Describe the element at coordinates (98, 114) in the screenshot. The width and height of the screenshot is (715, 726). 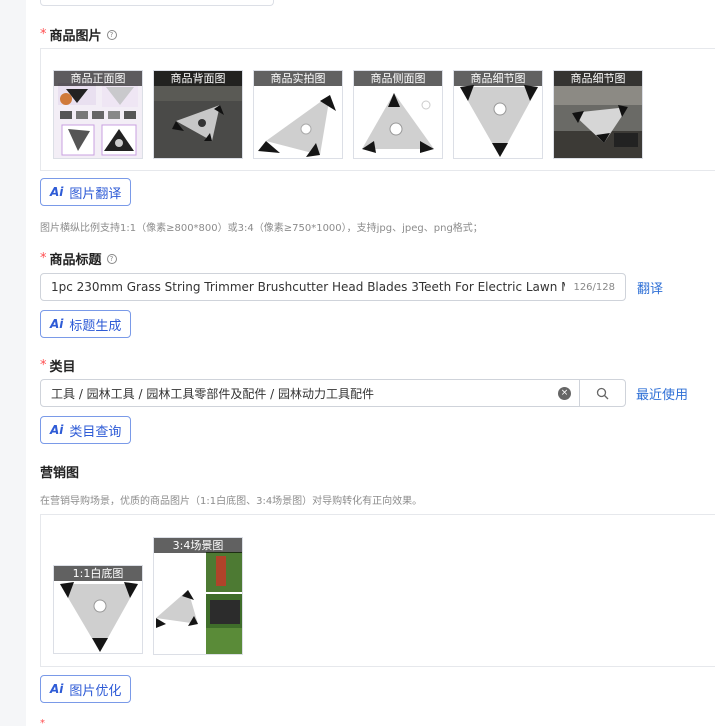
I see `product-image-thumb: 商品正面图` at that location.